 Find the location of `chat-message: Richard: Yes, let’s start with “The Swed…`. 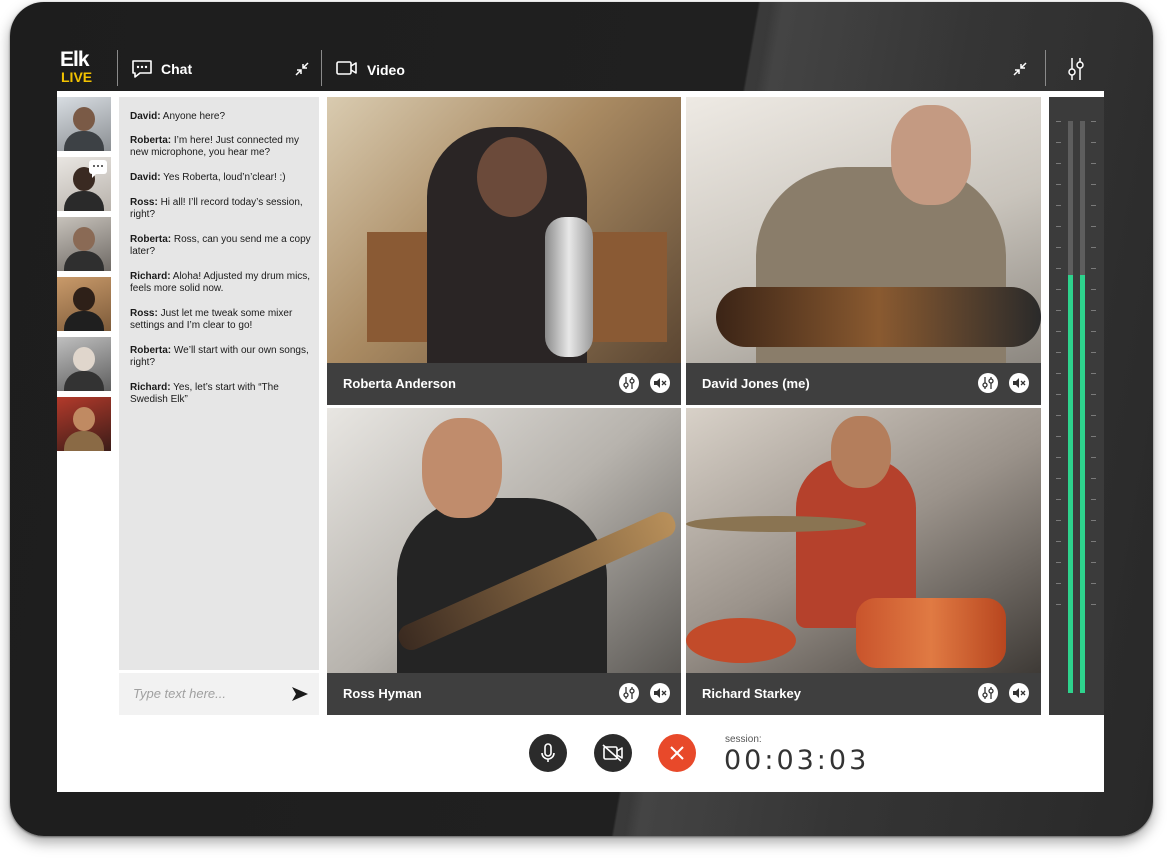

chat-message: Richard: Yes, let’s start with “The Swed… is located at coordinates (204, 393).